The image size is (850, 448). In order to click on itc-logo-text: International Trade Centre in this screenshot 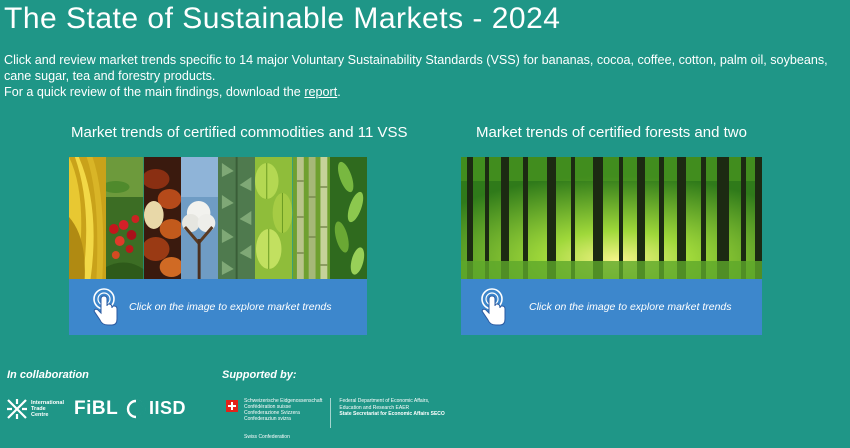, I will do `click(47, 409)`.